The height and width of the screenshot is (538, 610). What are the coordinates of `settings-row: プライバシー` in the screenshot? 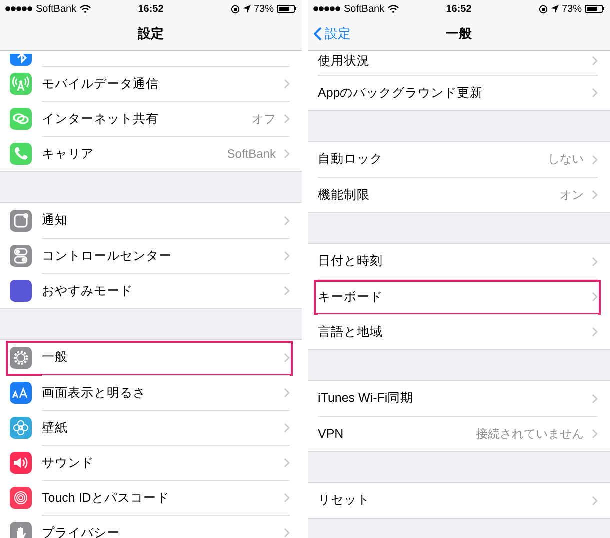 It's located at (151, 526).